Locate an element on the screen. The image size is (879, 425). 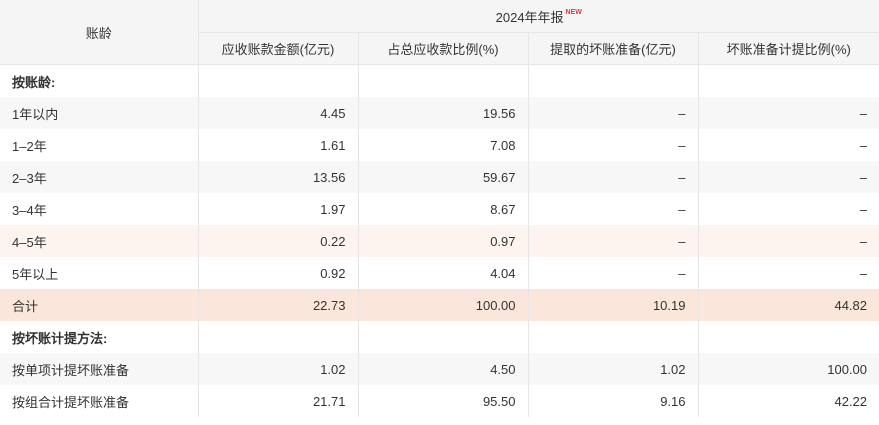
row-label: 按单项计提坏账准备 is located at coordinates (99, 369).